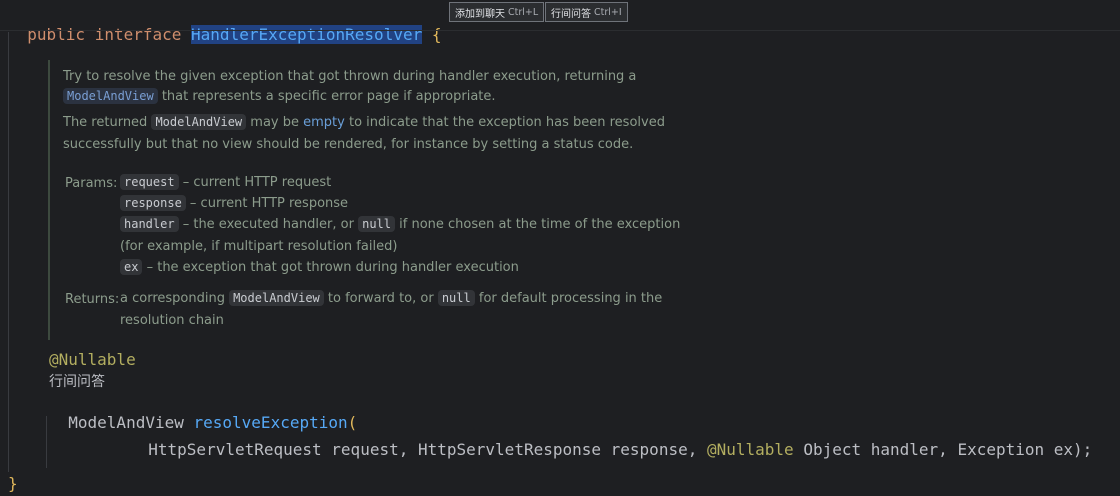  I want to click on param-request-chip: request, so click(149, 182).